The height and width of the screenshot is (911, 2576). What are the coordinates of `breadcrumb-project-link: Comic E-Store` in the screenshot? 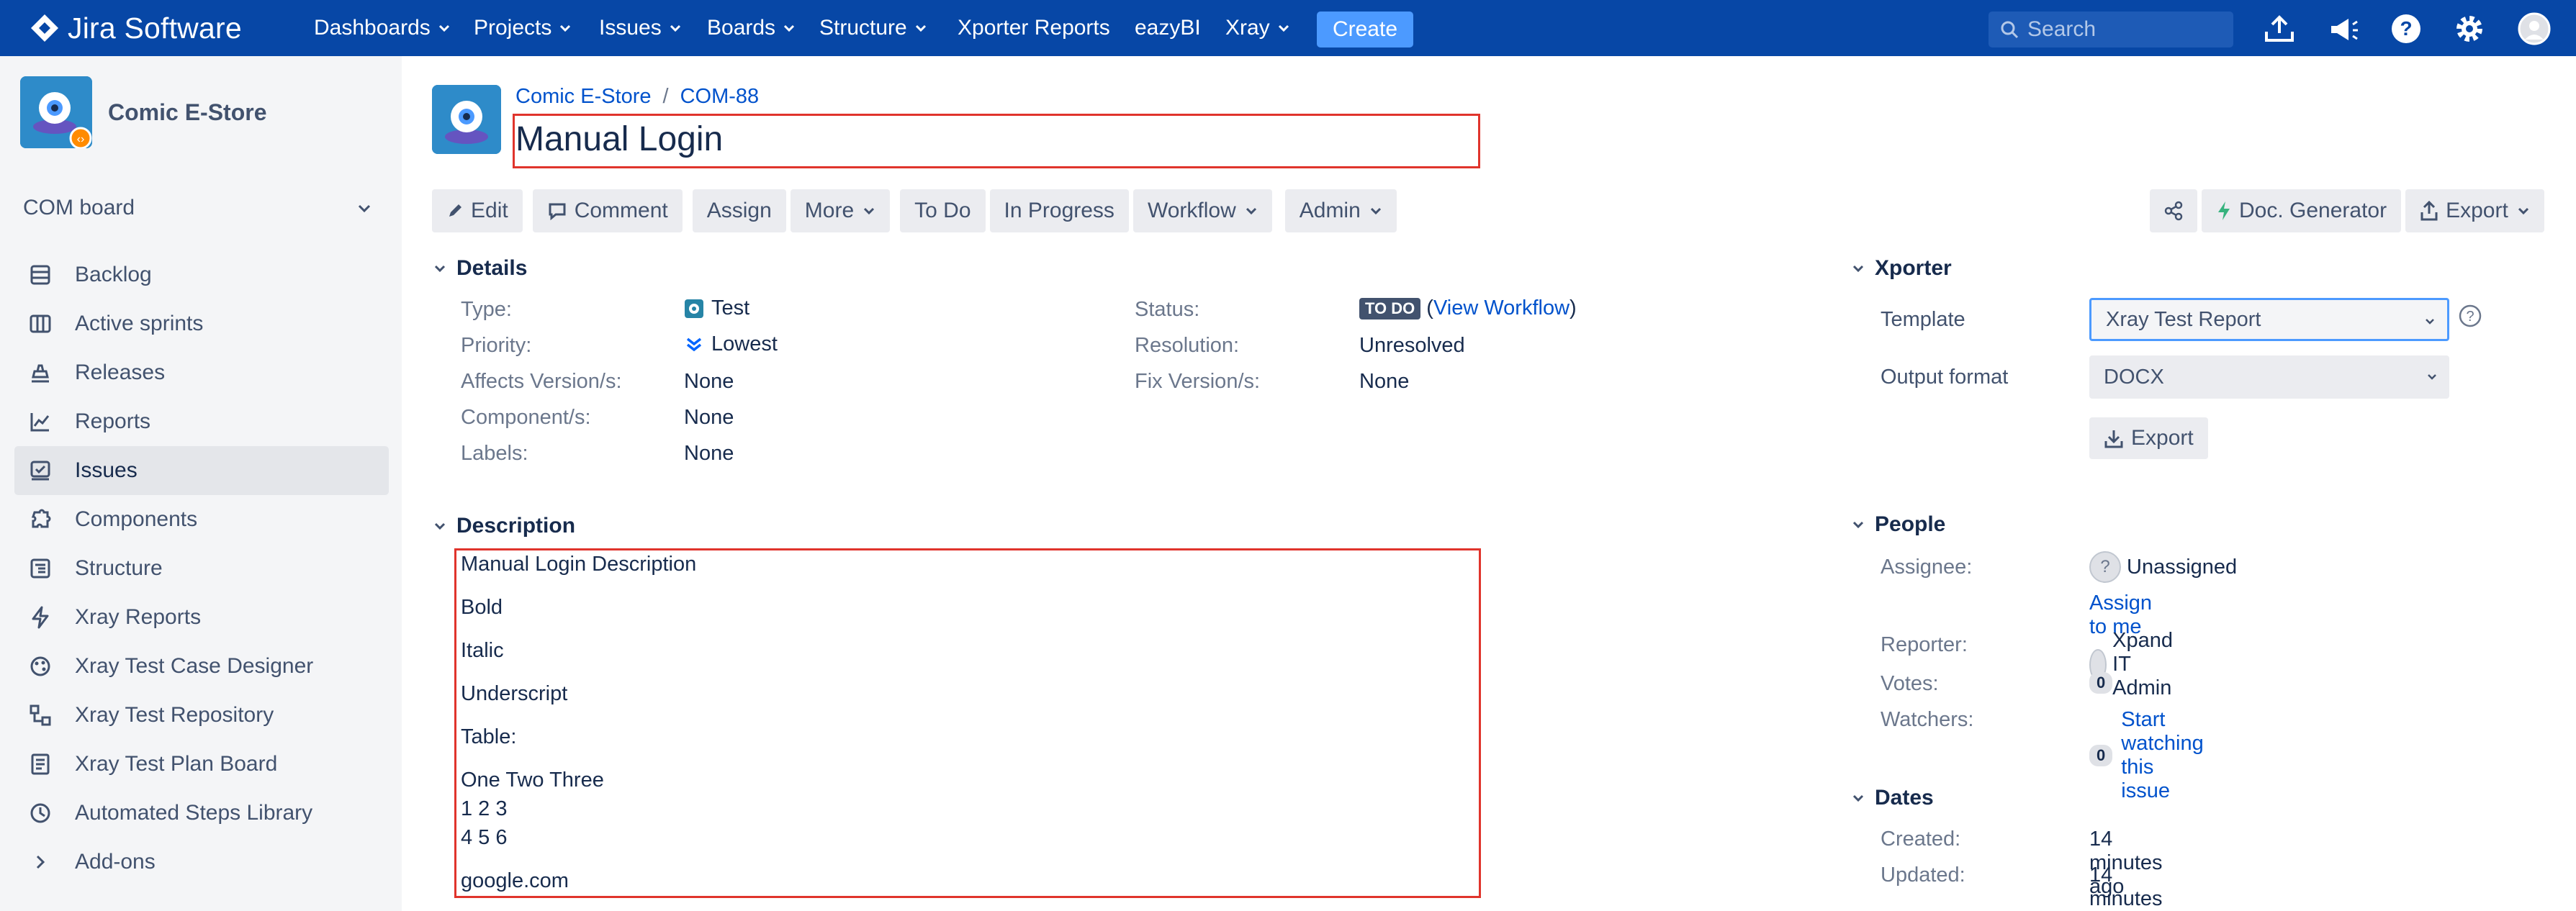 It's located at (583, 97).